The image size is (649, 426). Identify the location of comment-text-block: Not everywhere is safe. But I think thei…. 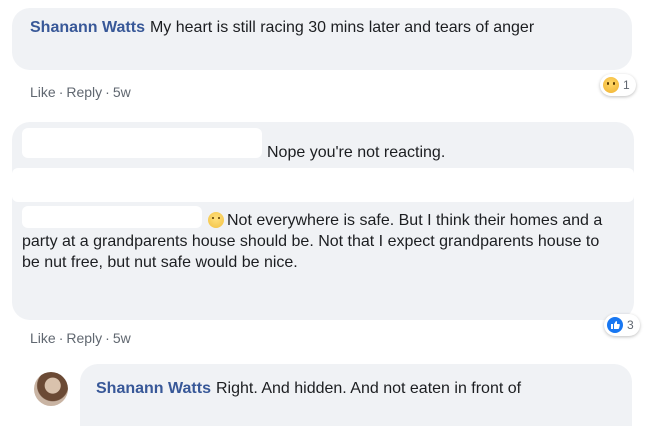
(317, 241).